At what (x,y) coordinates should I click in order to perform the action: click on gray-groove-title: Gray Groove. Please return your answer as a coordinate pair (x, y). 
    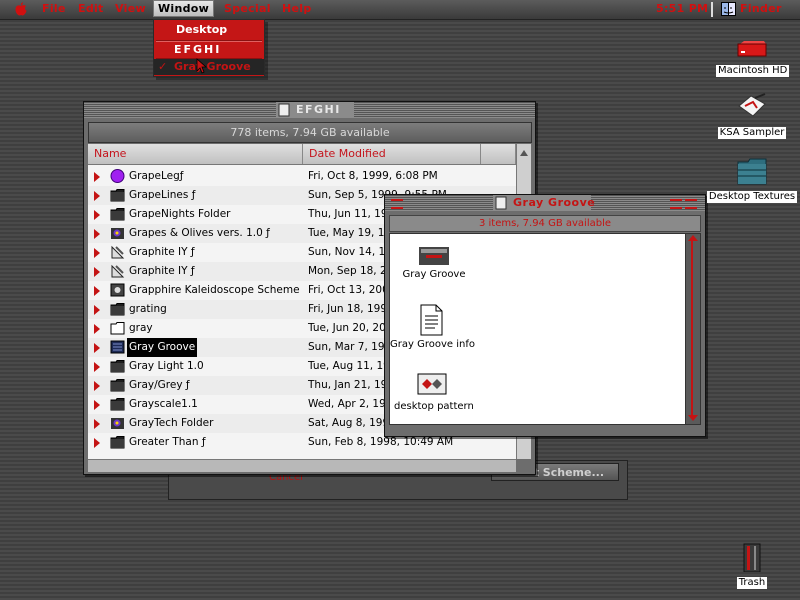
    Looking at the image, I should click on (554, 202).